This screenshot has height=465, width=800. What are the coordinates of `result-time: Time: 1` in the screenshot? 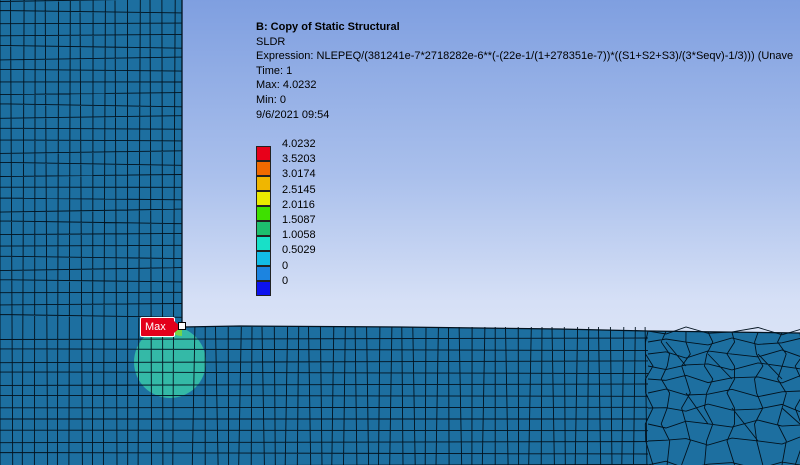 It's located at (274, 70).